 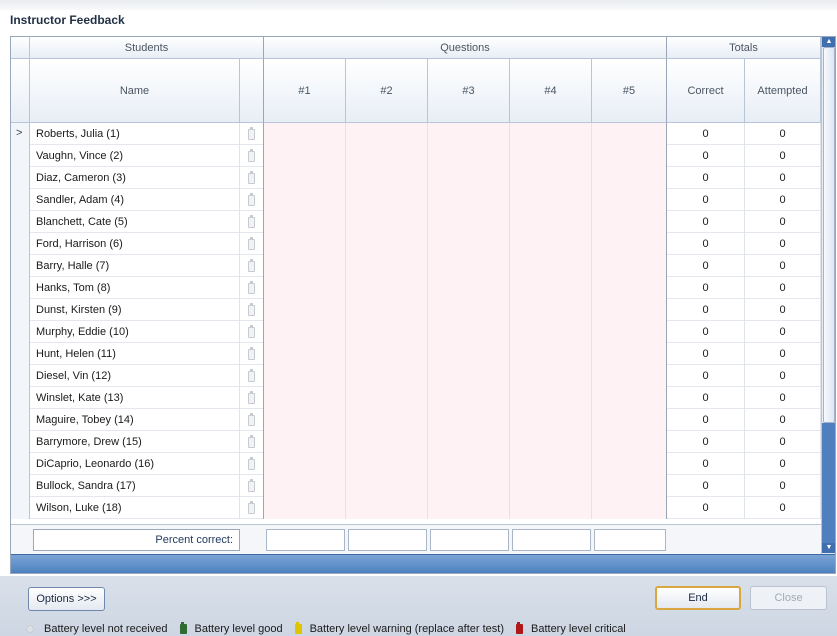 I want to click on table-row: Hunt, Helen (11) 0 0, so click(x=416, y=354).